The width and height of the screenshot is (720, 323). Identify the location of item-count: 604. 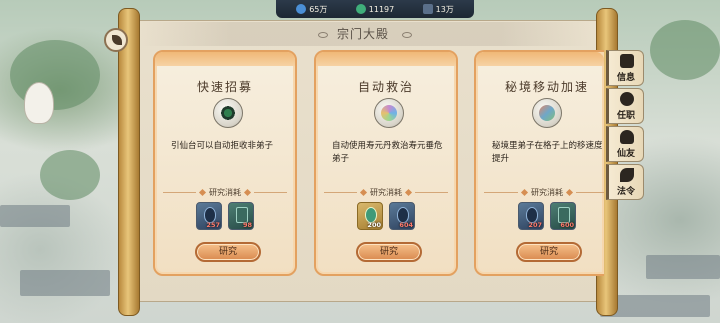
(406, 225).